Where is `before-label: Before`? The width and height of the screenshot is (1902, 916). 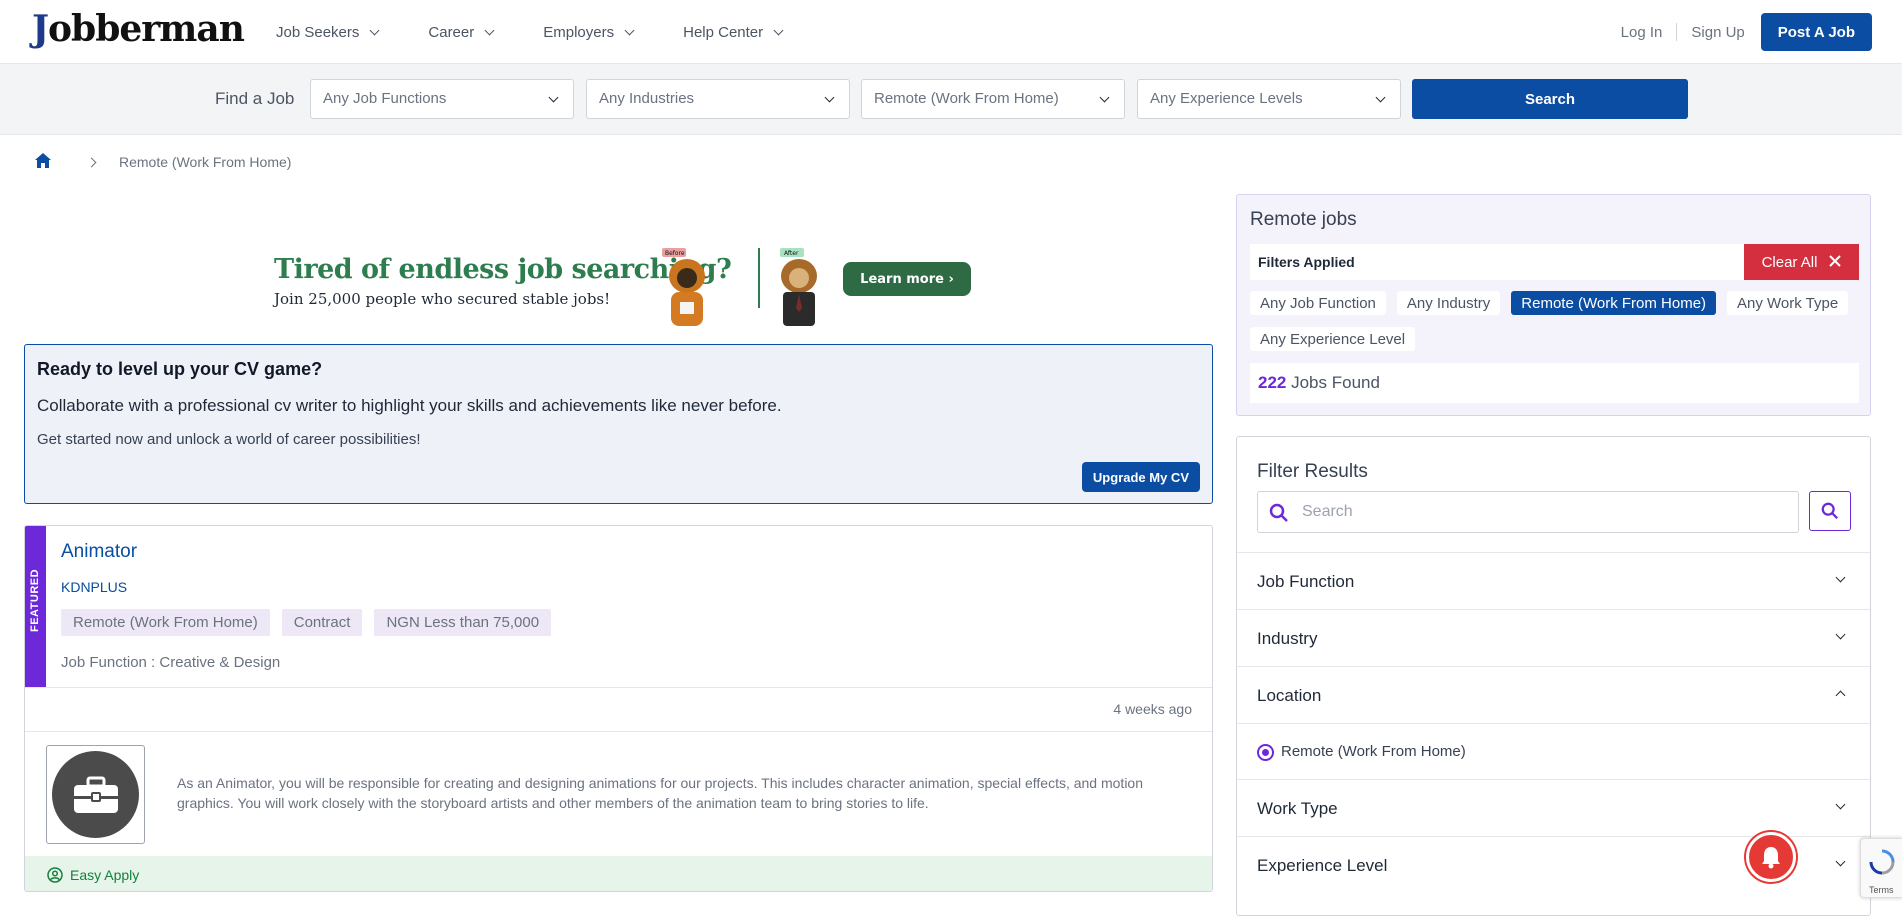
before-label: Before is located at coordinates (675, 253).